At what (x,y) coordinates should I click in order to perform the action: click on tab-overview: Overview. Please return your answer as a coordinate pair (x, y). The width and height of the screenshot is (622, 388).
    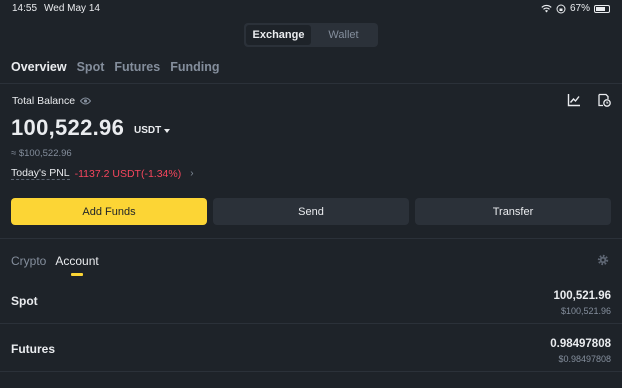
    Looking at the image, I should click on (39, 67).